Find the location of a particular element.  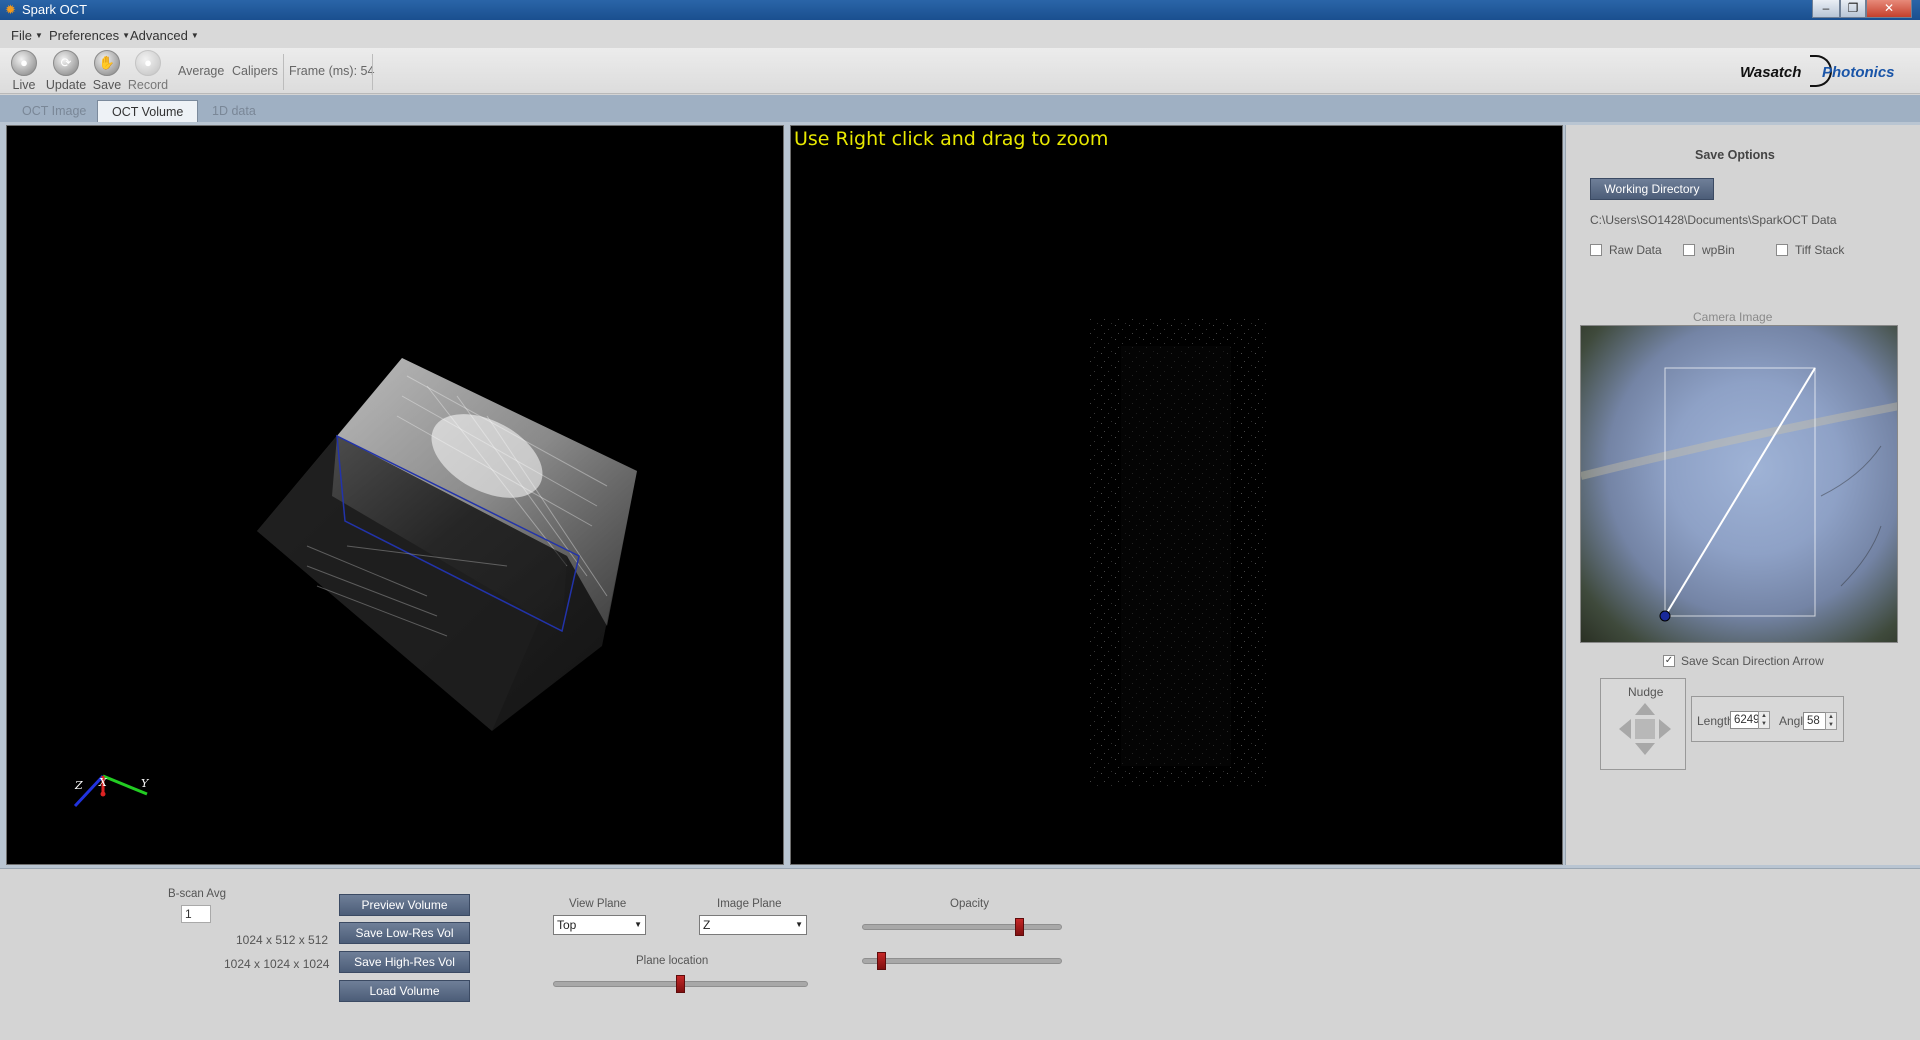

wasatch-photonics-logo: Wasatch Photonics is located at coordinates (1825, 71).